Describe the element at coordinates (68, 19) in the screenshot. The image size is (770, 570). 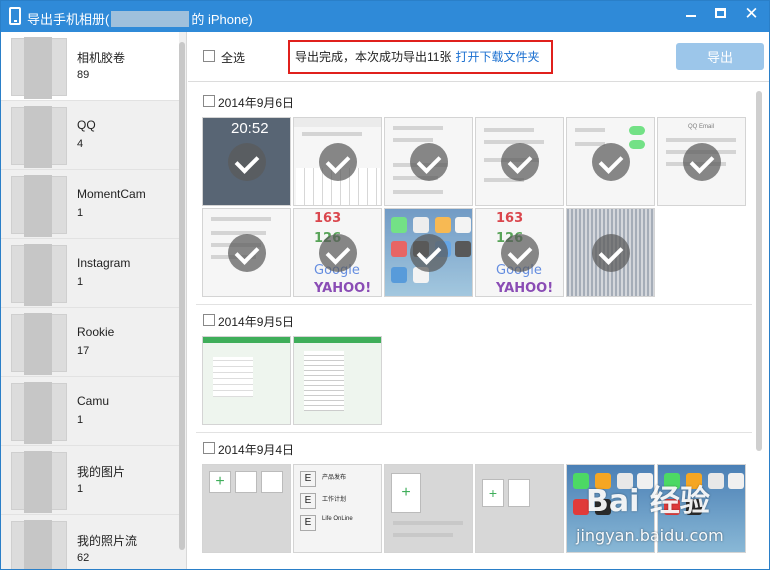
I see `window-title-prefix: 导出手机相册(` at that location.